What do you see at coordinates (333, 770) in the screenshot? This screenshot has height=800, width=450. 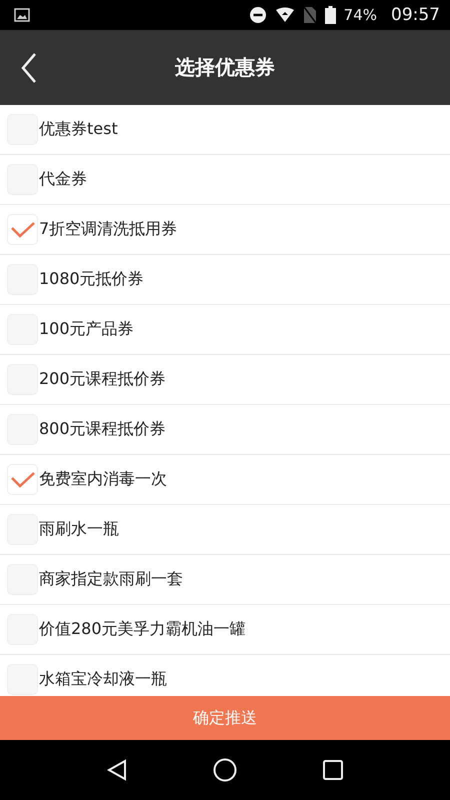 I see `recents-icon` at bounding box center [333, 770].